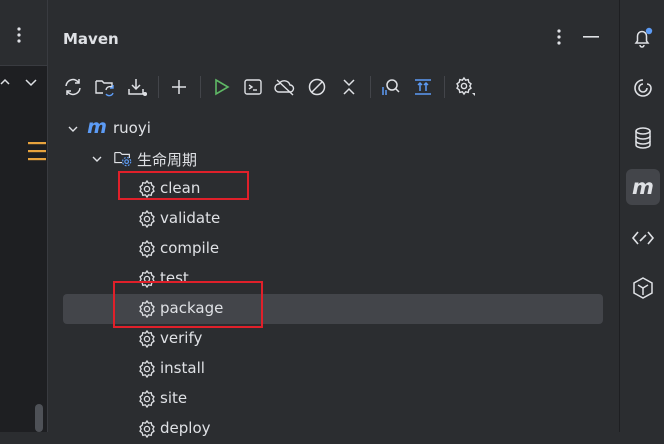 Image resolution: width=664 pixels, height=444 pixels. What do you see at coordinates (174, 398) in the screenshot?
I see `goal-label: site` at bounding box center [174, 398].